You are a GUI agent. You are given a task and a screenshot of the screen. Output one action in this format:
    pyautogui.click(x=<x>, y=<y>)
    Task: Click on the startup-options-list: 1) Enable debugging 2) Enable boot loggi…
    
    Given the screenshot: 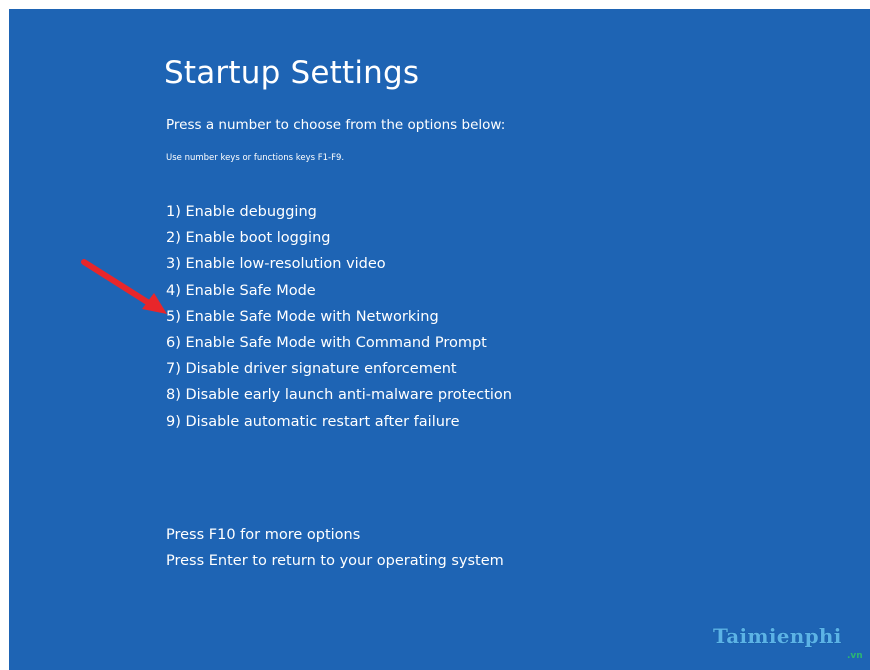 What is the action you would take?
    pyautogui.click(x=339, y=317)
    